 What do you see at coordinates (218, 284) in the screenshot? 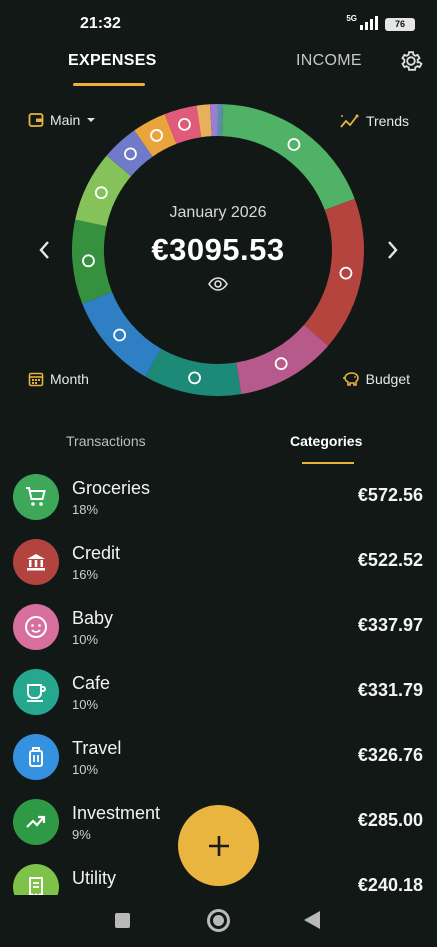
I see `eye-icon` at bounding box center [218, 284].